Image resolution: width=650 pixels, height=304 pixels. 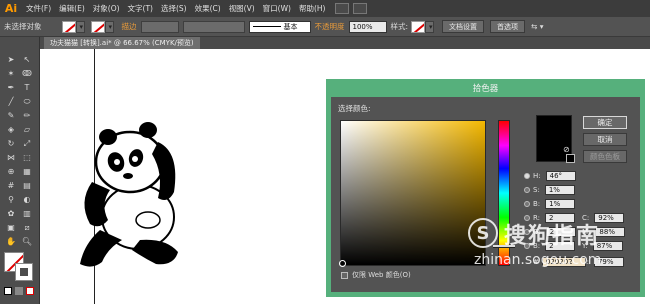 I want to click on fill-swatch, so click(x=68, y=26).